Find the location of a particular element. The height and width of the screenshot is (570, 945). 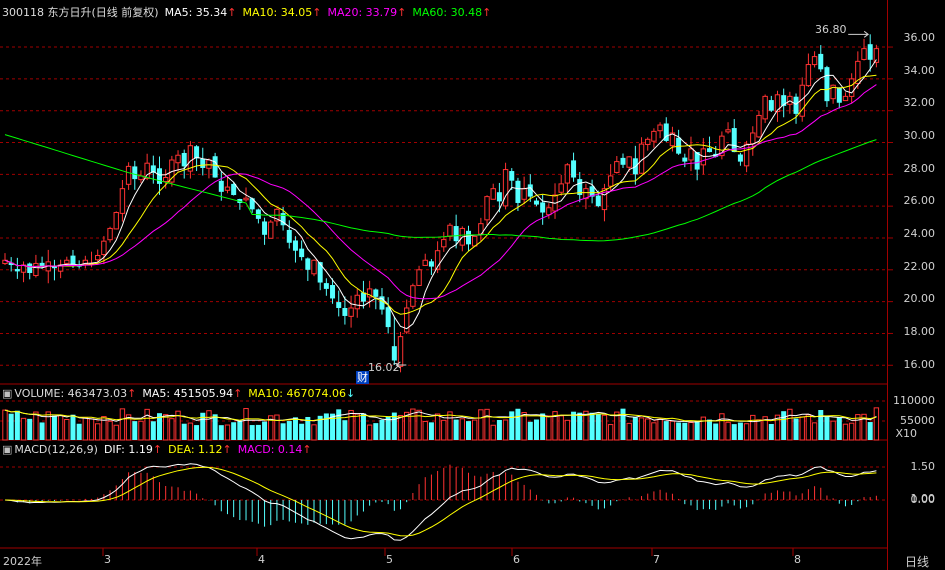

volume-label: VOLUME: 463473.03 is located at coordinates (71, 393).